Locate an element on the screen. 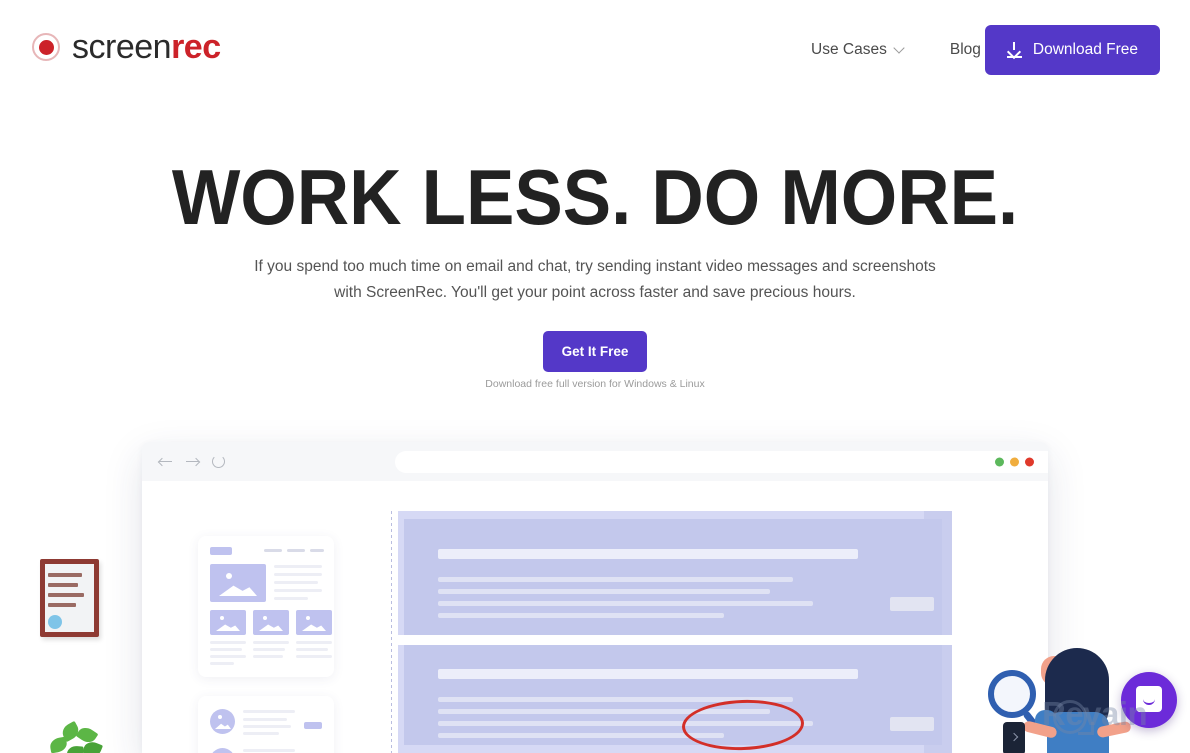 The width and height of the screenshot is (1190, 753). window-dot-yellow is located at coordinates (1014, 461).